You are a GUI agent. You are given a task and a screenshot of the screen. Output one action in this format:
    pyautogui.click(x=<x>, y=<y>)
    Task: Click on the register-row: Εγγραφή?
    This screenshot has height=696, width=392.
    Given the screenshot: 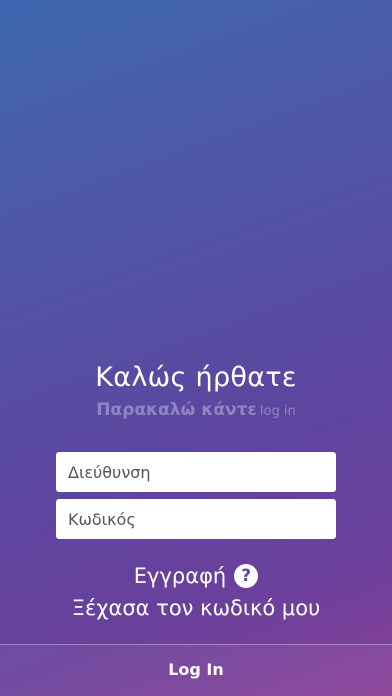 What is the action you would take?
    pyautogui.click(x=196, y=575)
    